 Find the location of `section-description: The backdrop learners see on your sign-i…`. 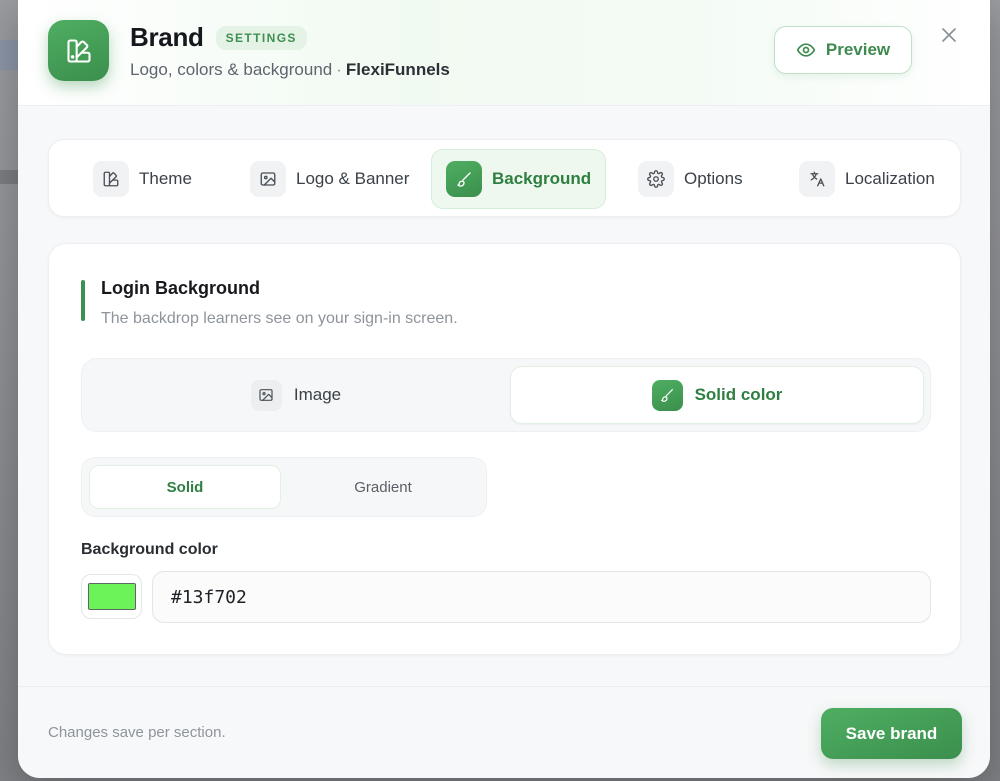

section-description: The backdrop learners see on your sign-i… is located at coordinates (279, 318).